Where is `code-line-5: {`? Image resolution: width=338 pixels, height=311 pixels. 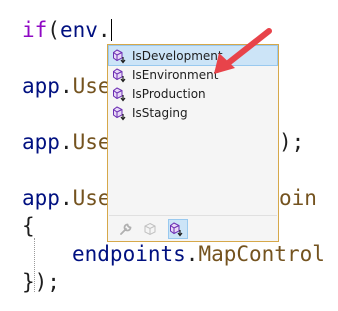
code-line-5: { is located at coordinates (28, 226).